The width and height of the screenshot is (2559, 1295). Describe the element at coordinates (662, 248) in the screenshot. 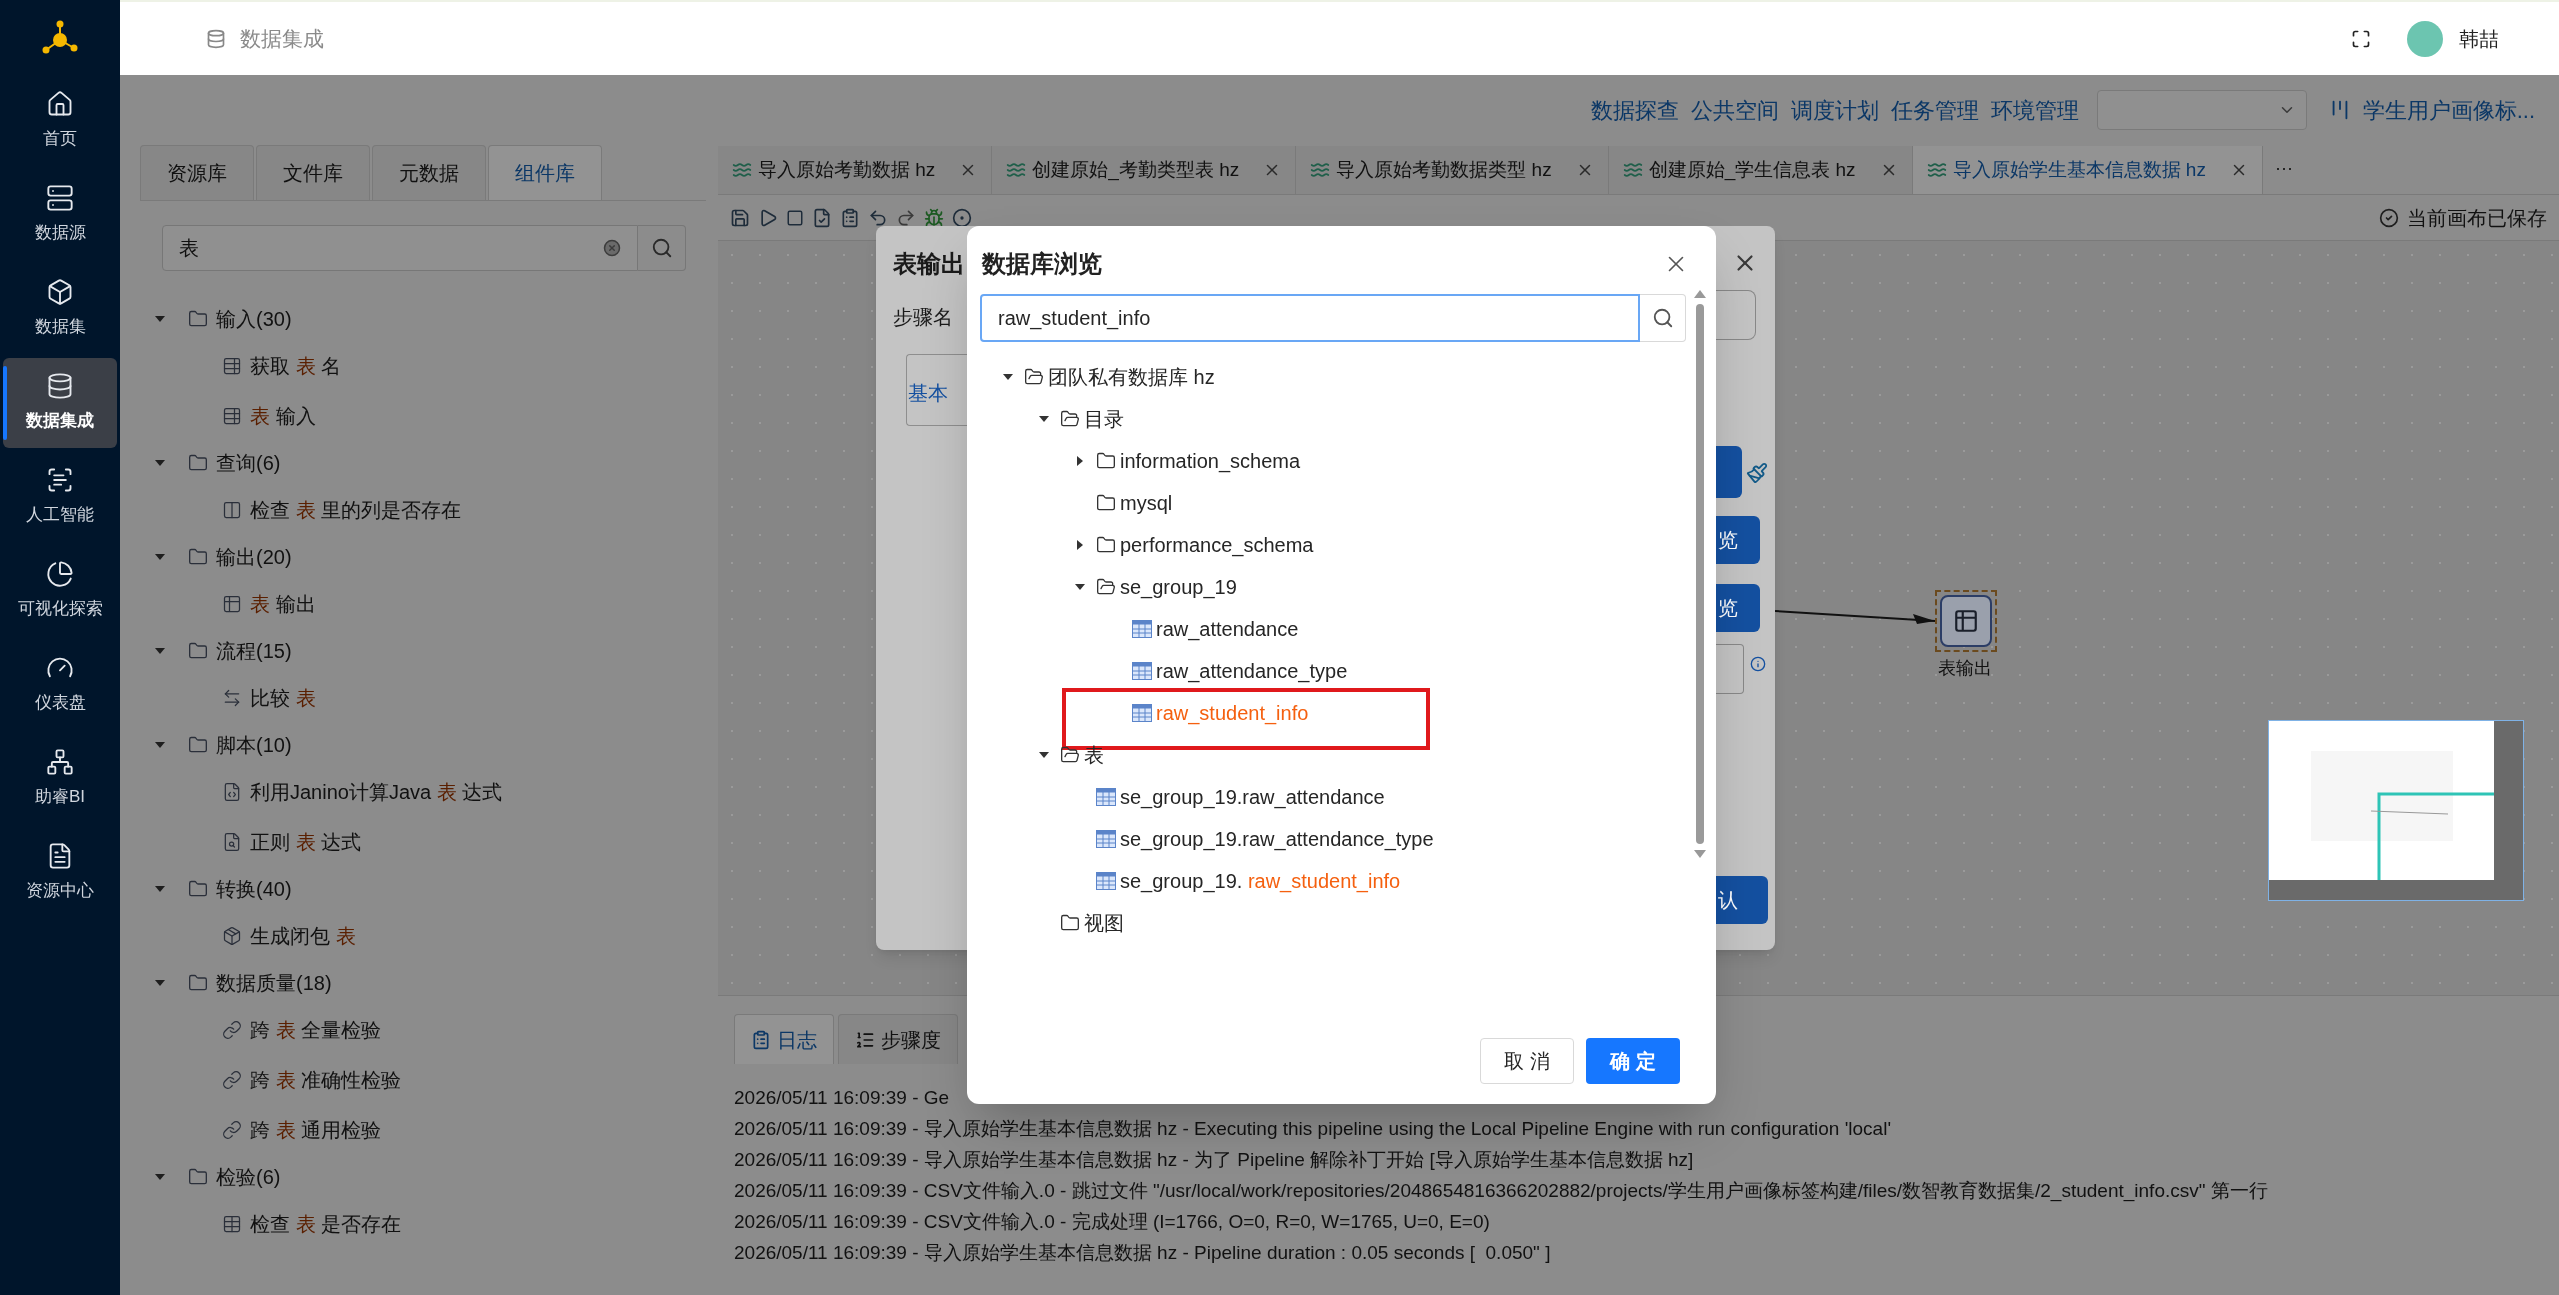

I see `search-button` at that location.